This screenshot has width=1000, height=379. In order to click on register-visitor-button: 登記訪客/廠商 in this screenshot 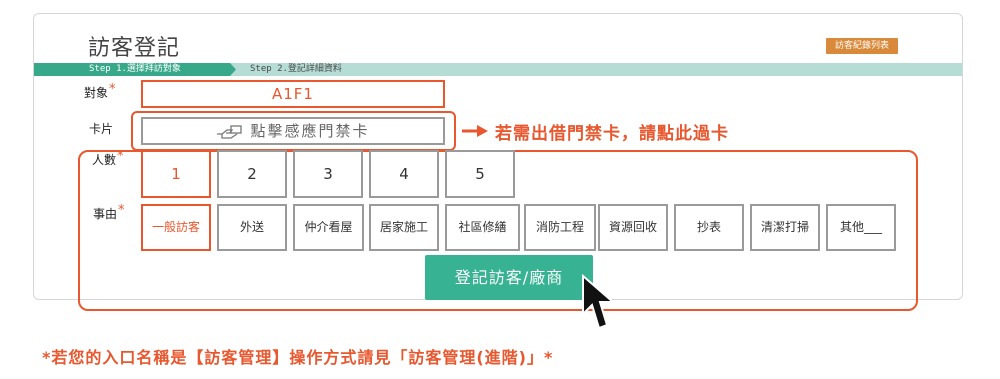, I will do `click(509, 277)`.